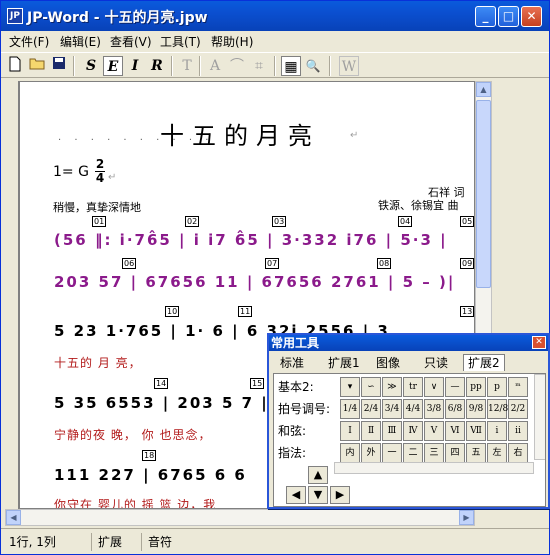  Describe the element at coordinates (531, 16) in the screenshot. I see `close-button: ✕` at that location.